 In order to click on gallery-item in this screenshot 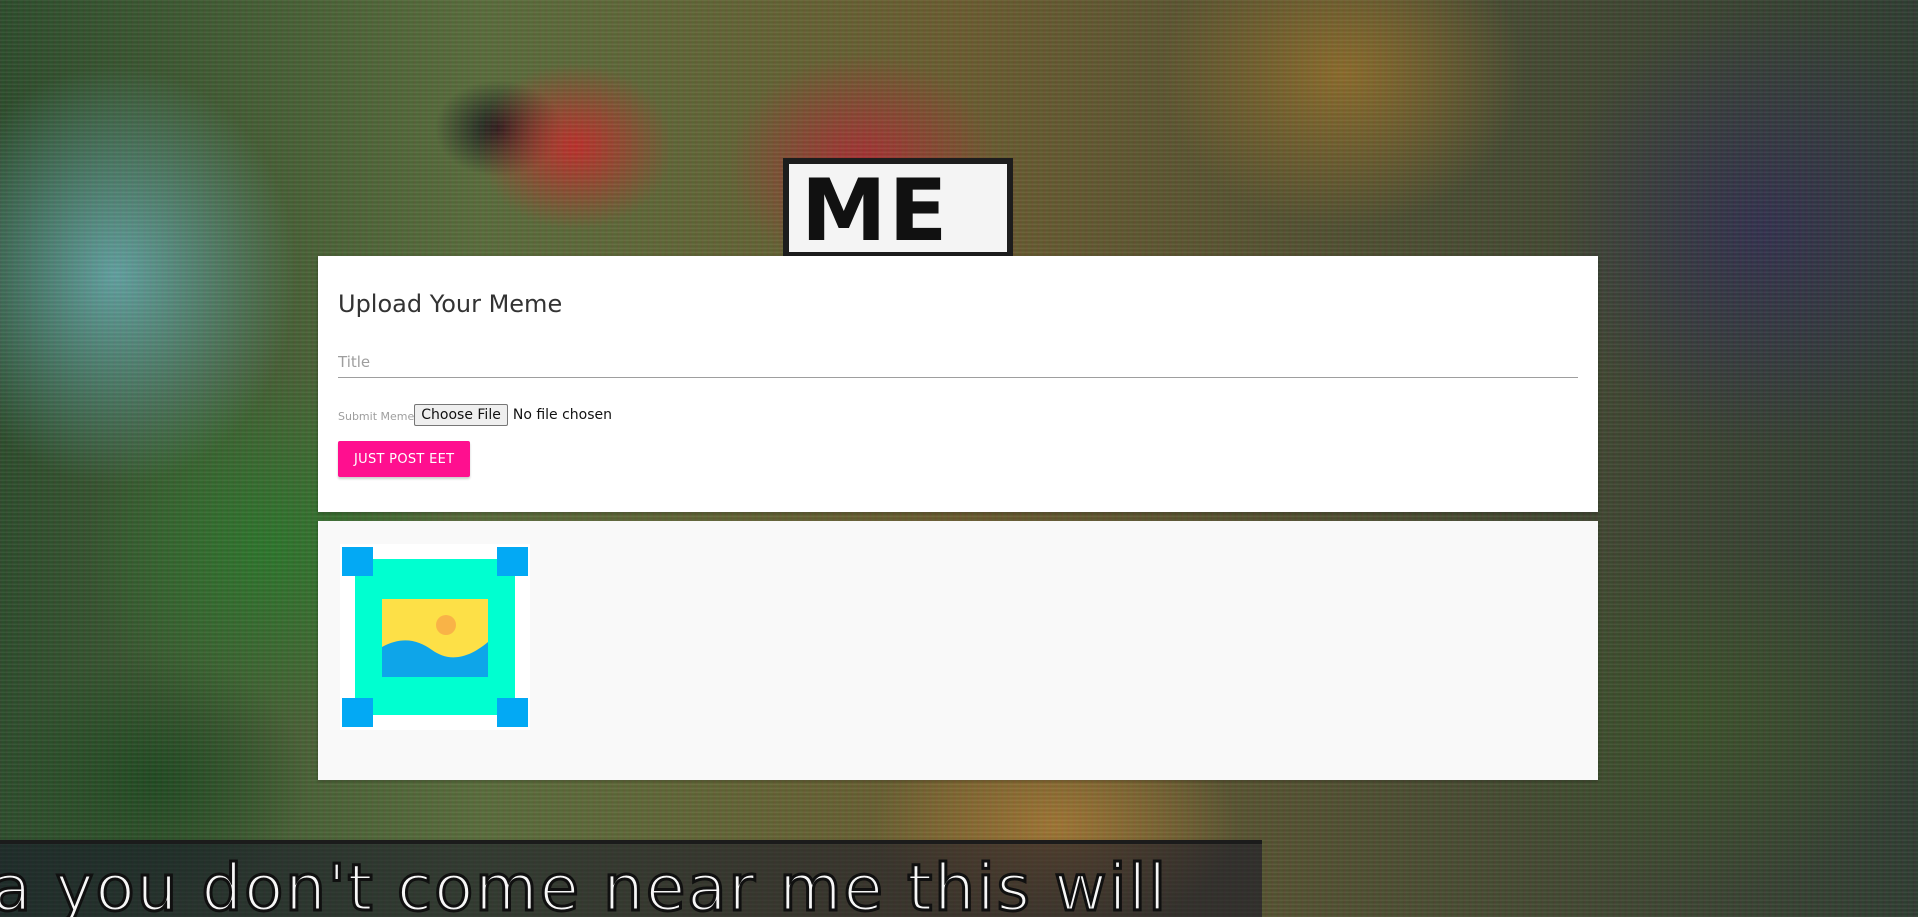, I will do `click(435, 637)`.